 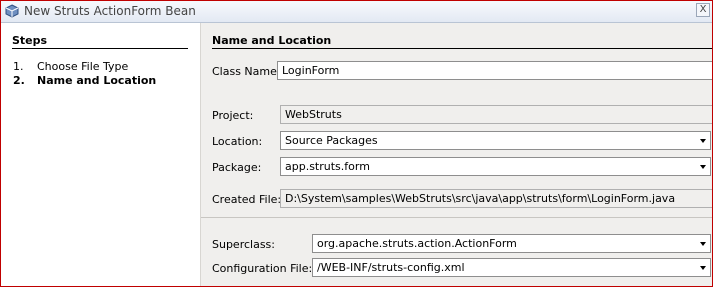 I want to click on step-label: Choose File Type, so click(x=83, y=66).